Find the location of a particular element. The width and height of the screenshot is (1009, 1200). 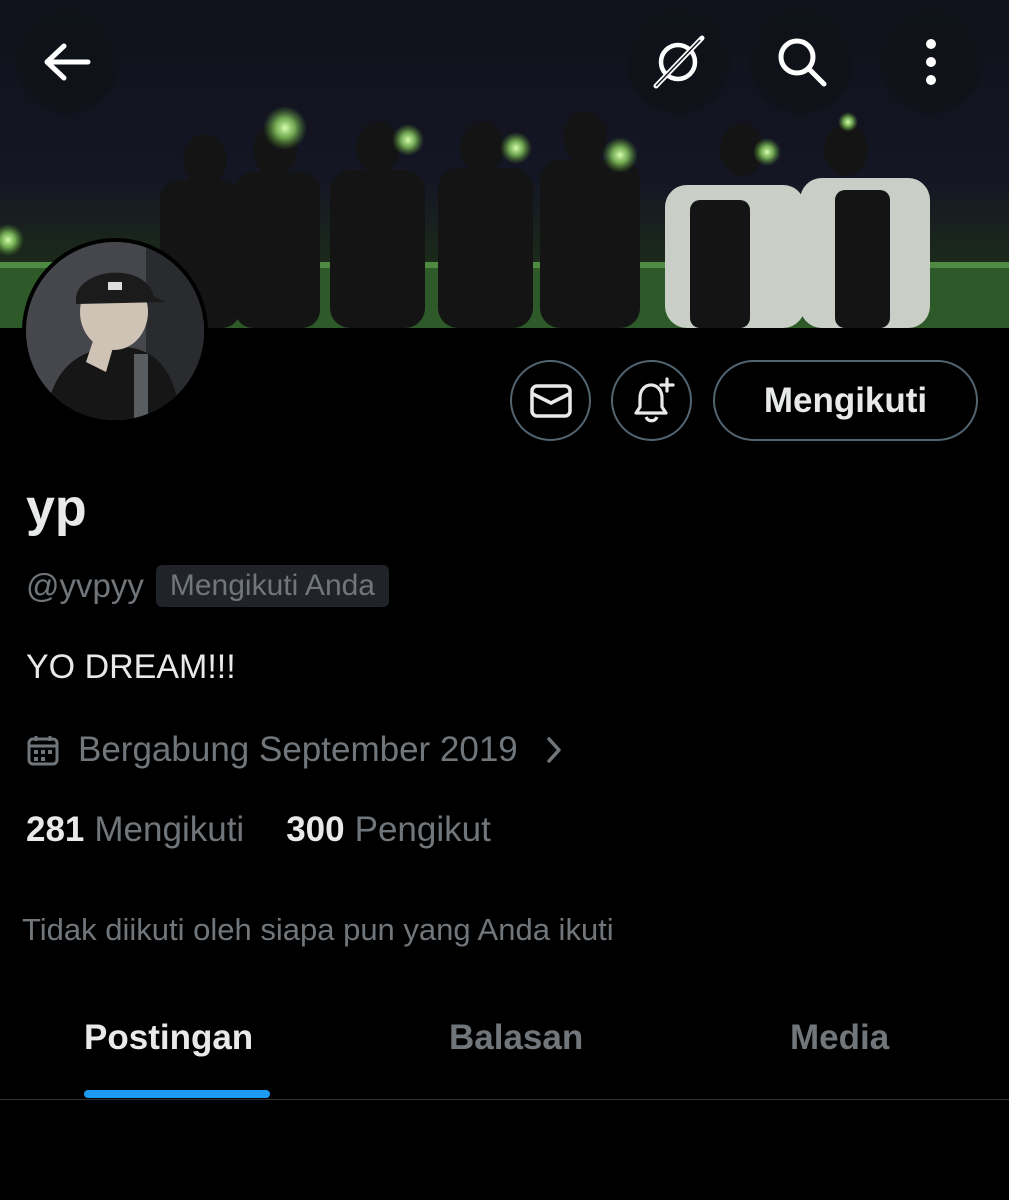

joined-date: Bergabung September 2019 is located at coordinates (298, 749).